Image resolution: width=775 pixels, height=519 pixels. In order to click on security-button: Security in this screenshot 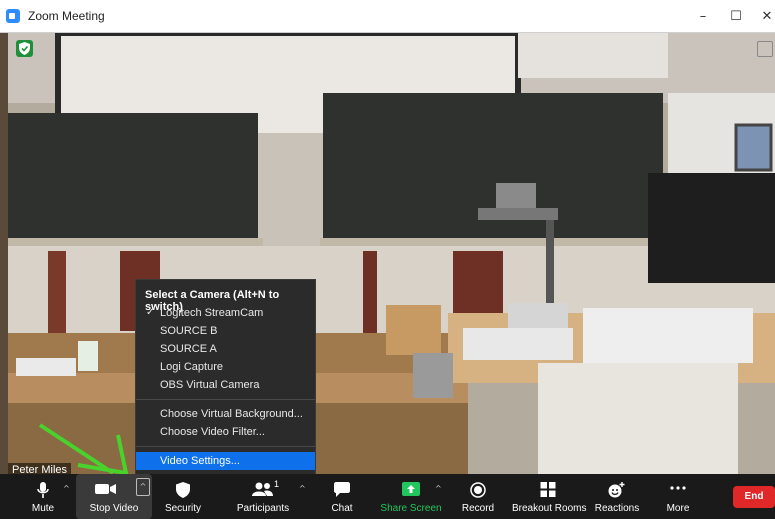, I will do `click(183, 496)`.